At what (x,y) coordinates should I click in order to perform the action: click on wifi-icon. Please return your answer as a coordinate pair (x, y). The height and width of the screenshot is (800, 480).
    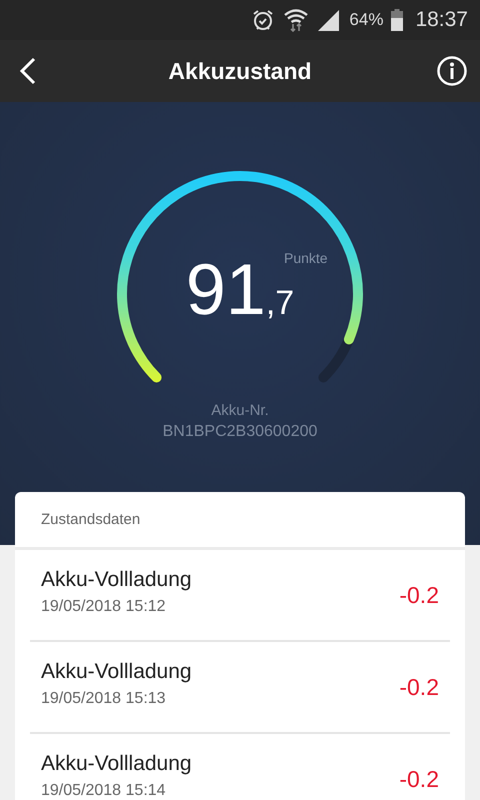
    Looking at the image, I should click on (296, 20).